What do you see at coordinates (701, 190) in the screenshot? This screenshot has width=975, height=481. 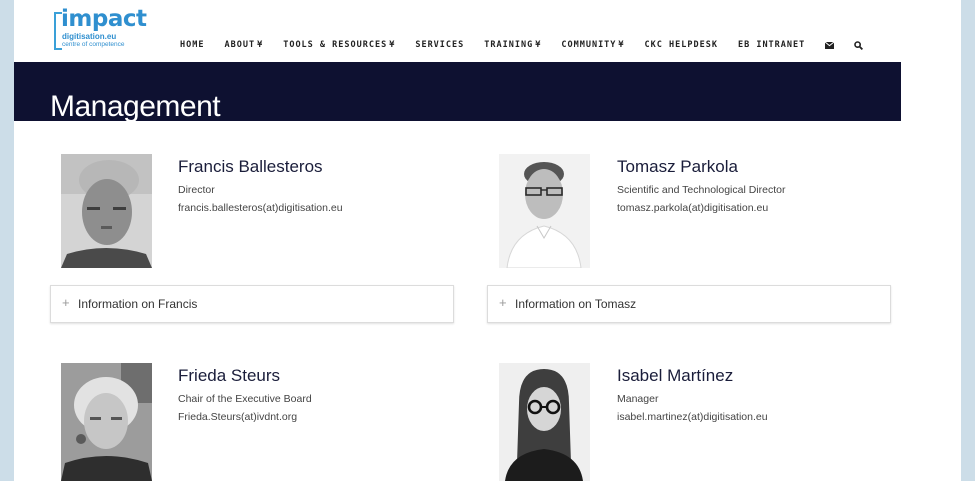 I see `person-role: Scientific and Technological Director` at bounding box center [701, 190].